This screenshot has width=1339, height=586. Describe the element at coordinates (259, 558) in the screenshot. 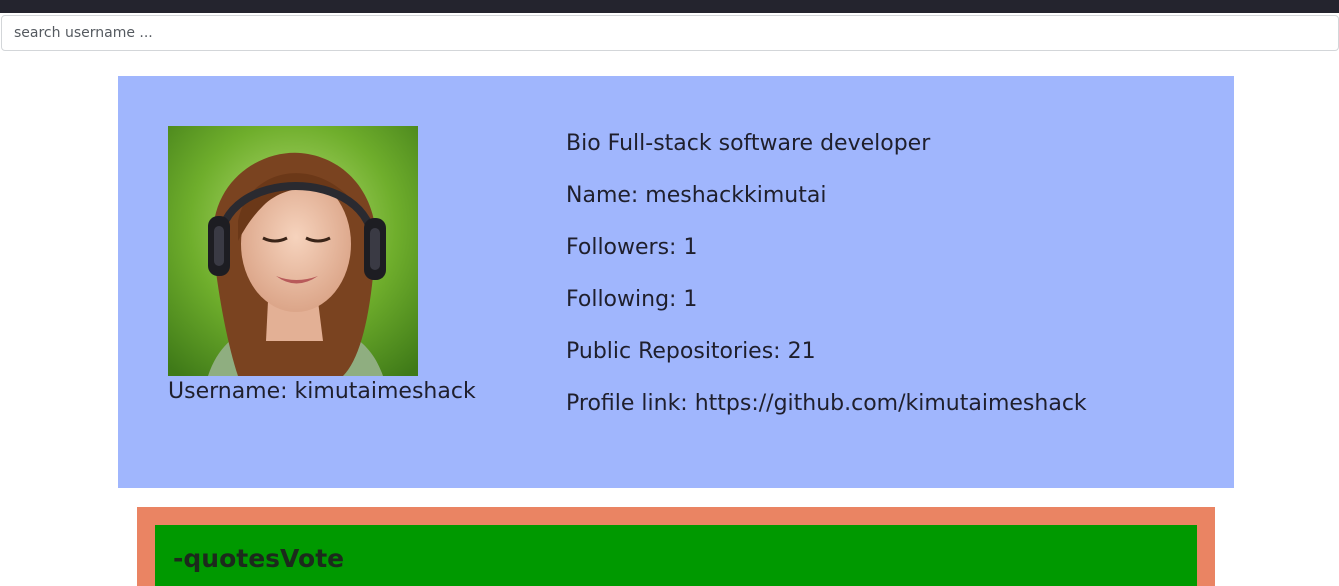

I see `quotes-title: -quotesVote` at that location.